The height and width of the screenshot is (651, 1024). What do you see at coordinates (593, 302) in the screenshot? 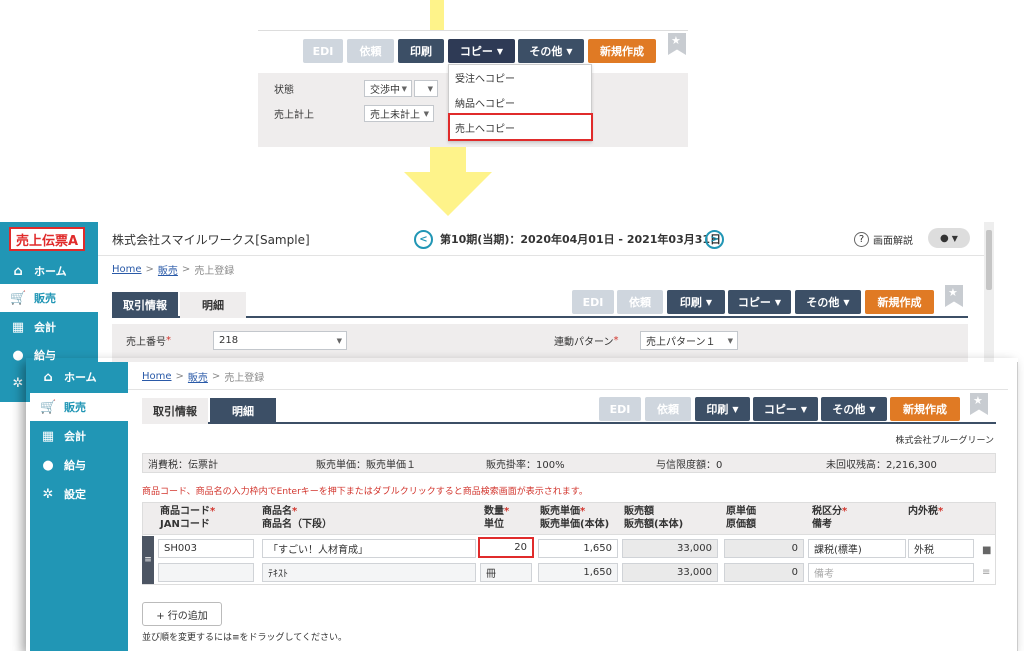
I see `edi-button-1: EDI` at bounding box center [593, 302].